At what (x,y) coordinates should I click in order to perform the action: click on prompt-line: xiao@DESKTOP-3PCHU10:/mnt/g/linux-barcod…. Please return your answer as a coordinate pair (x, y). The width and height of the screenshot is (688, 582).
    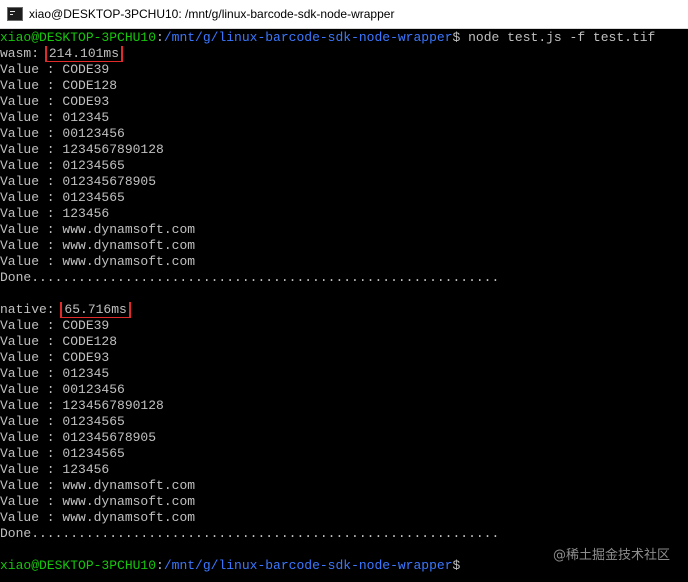
    Looking at the image, I should click on (344, 38).